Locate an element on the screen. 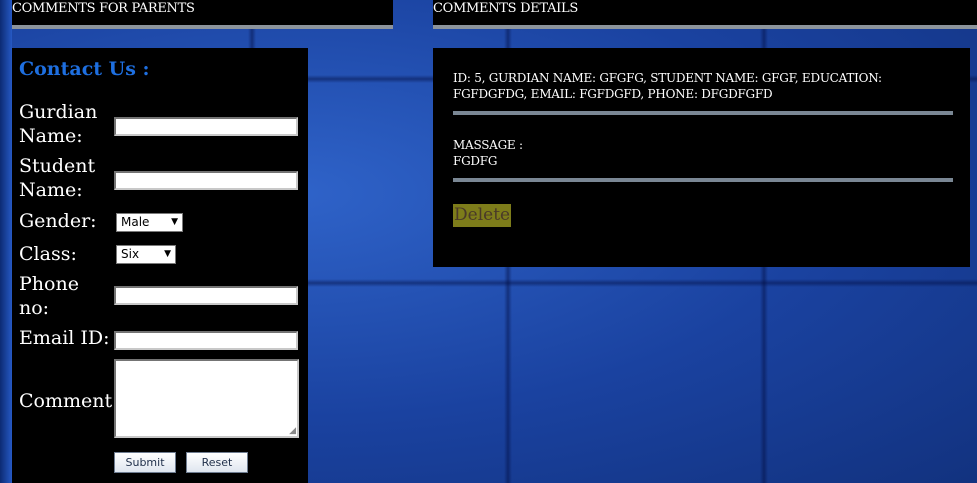  student-name-label-line1: Student is located at coordinates (57, 166).